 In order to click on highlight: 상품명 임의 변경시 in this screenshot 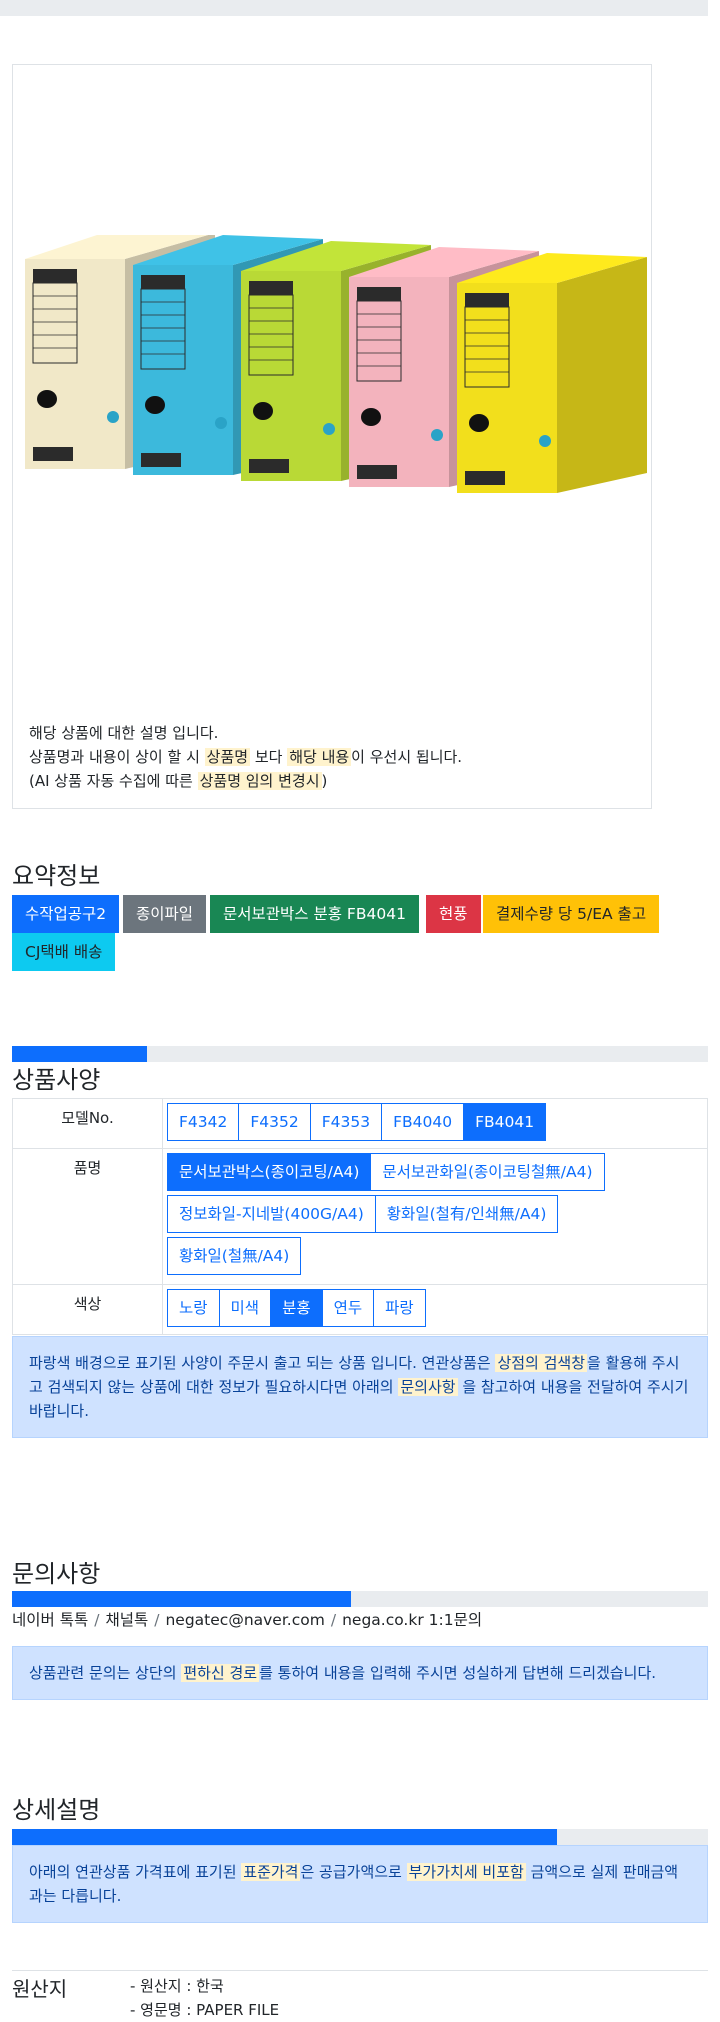, I will do `click(259, 781)`.